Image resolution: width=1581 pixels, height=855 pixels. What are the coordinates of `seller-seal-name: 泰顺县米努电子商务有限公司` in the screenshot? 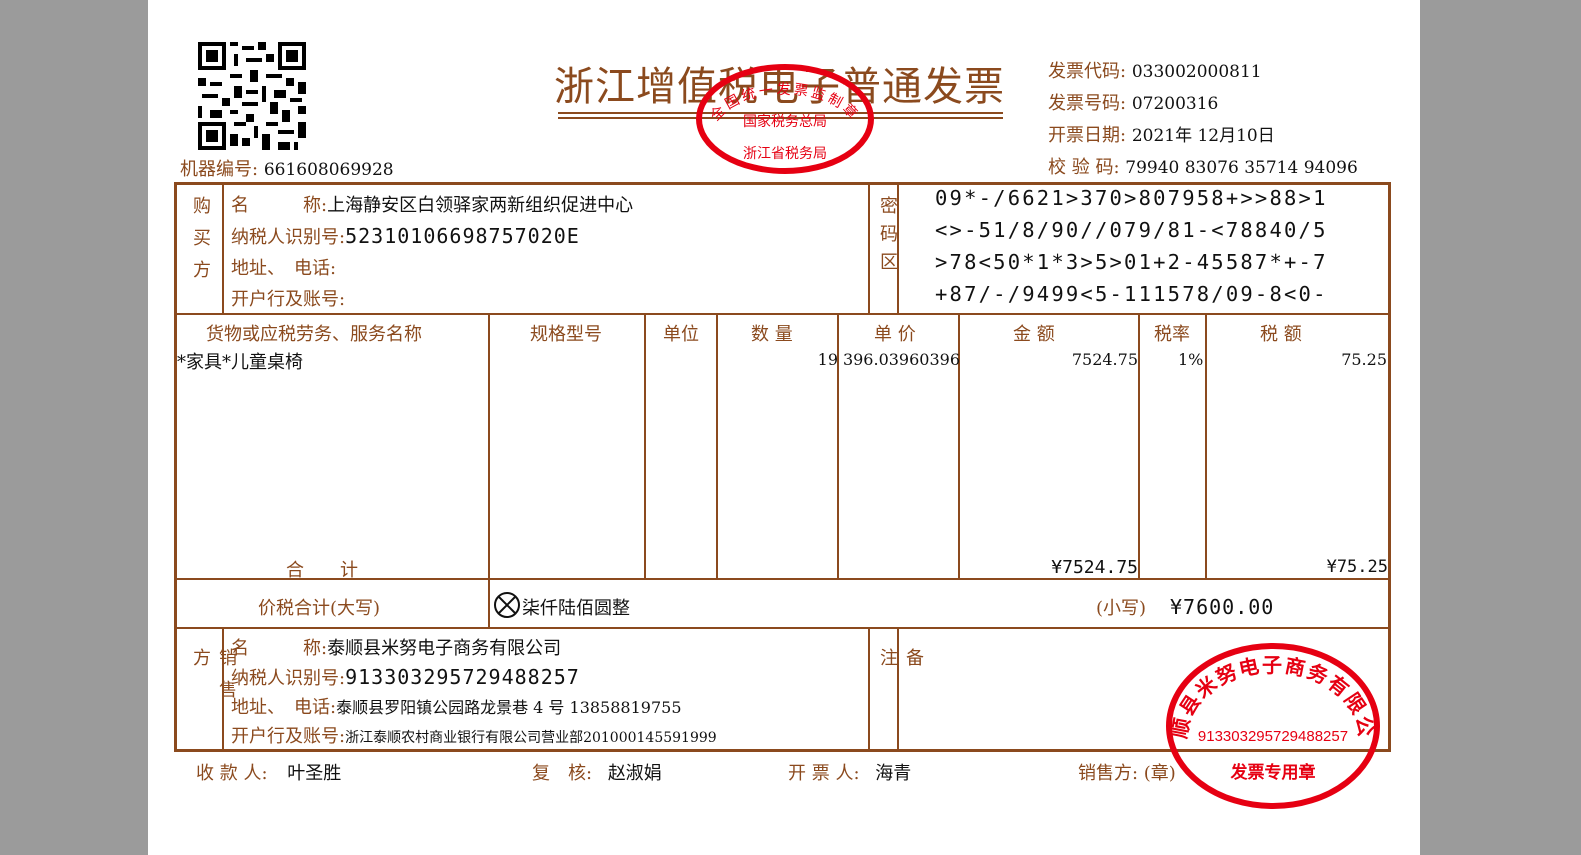 It's located at (1269, 690).